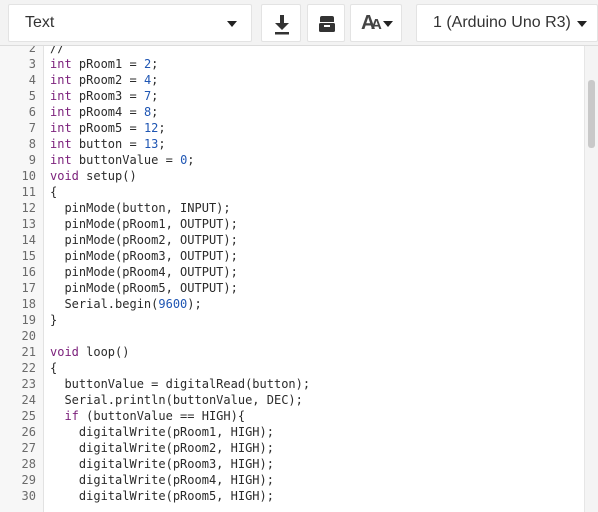 The height and width of the screenshot is (512, 598). What do you see at coordinates (32, 128) in the screenshot?
I see `line-number: 7` at bounding box center [32, 128].